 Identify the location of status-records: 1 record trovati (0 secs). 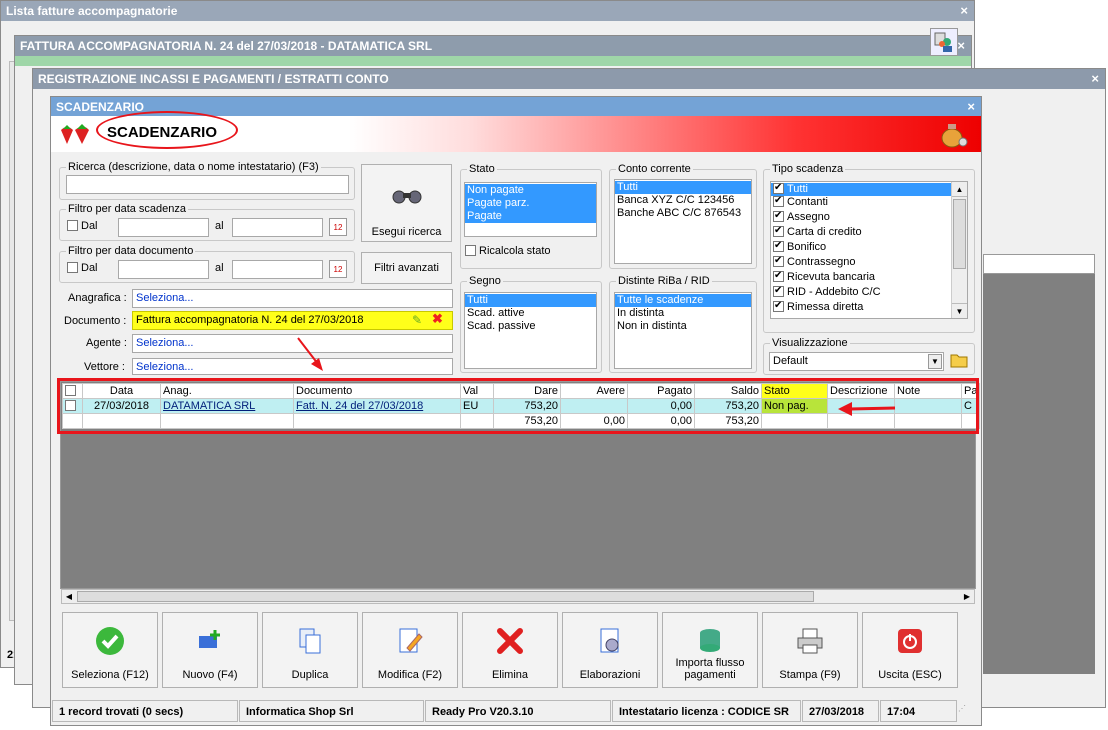
(145, 711).